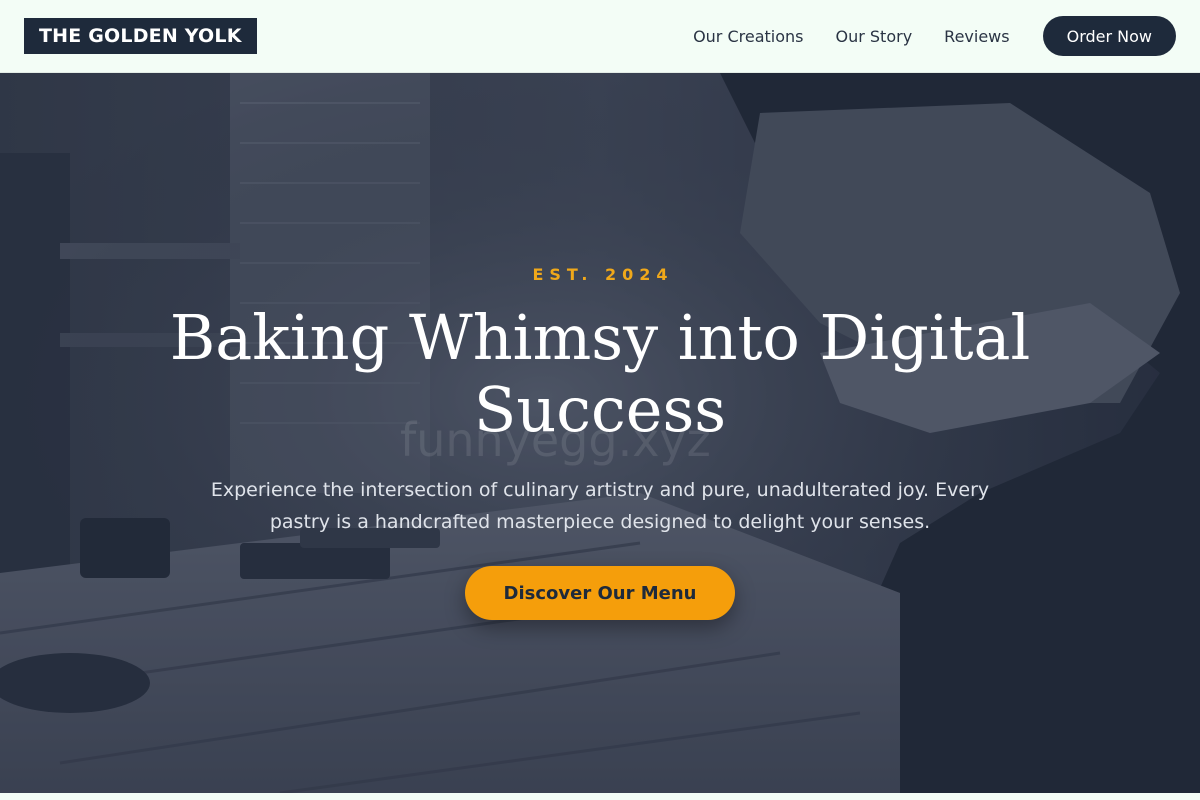 Image resolution: width=1200 pixels, height=800 pixels. Describe the element at coordinates (600, 796) in the screenshot. I see `page-bottom-strip` at that location.